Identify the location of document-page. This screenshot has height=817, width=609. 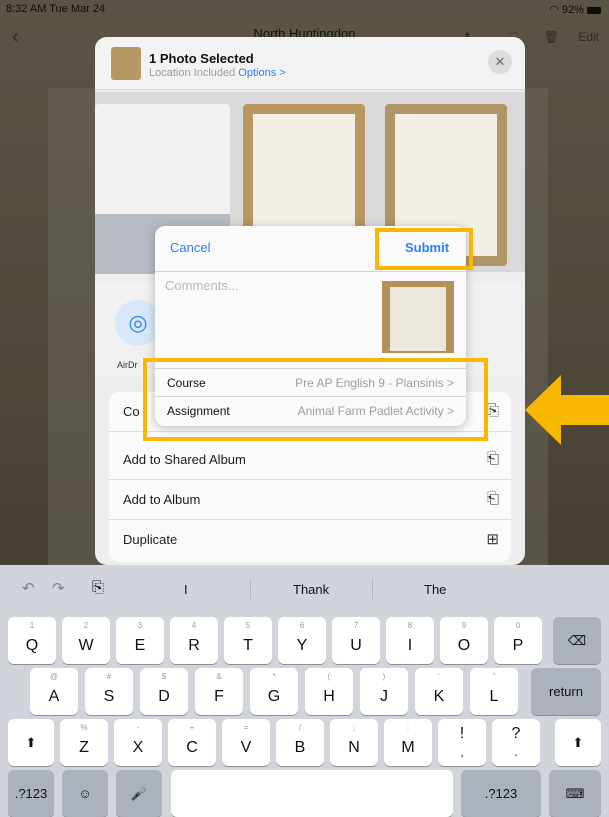
(418, 319).